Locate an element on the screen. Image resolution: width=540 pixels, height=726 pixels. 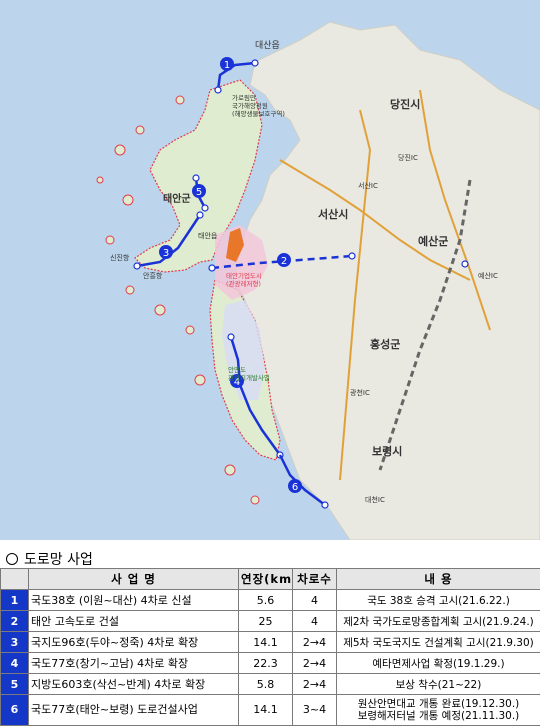
cell-length: 22.3 is located at coordinates (266, 663).